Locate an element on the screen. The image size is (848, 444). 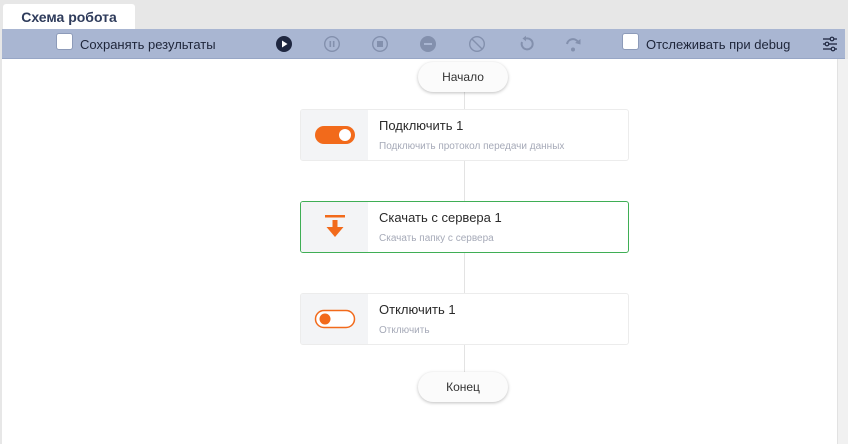
save-results-label: Сохранять результаты is located at coordinates (148, 44).